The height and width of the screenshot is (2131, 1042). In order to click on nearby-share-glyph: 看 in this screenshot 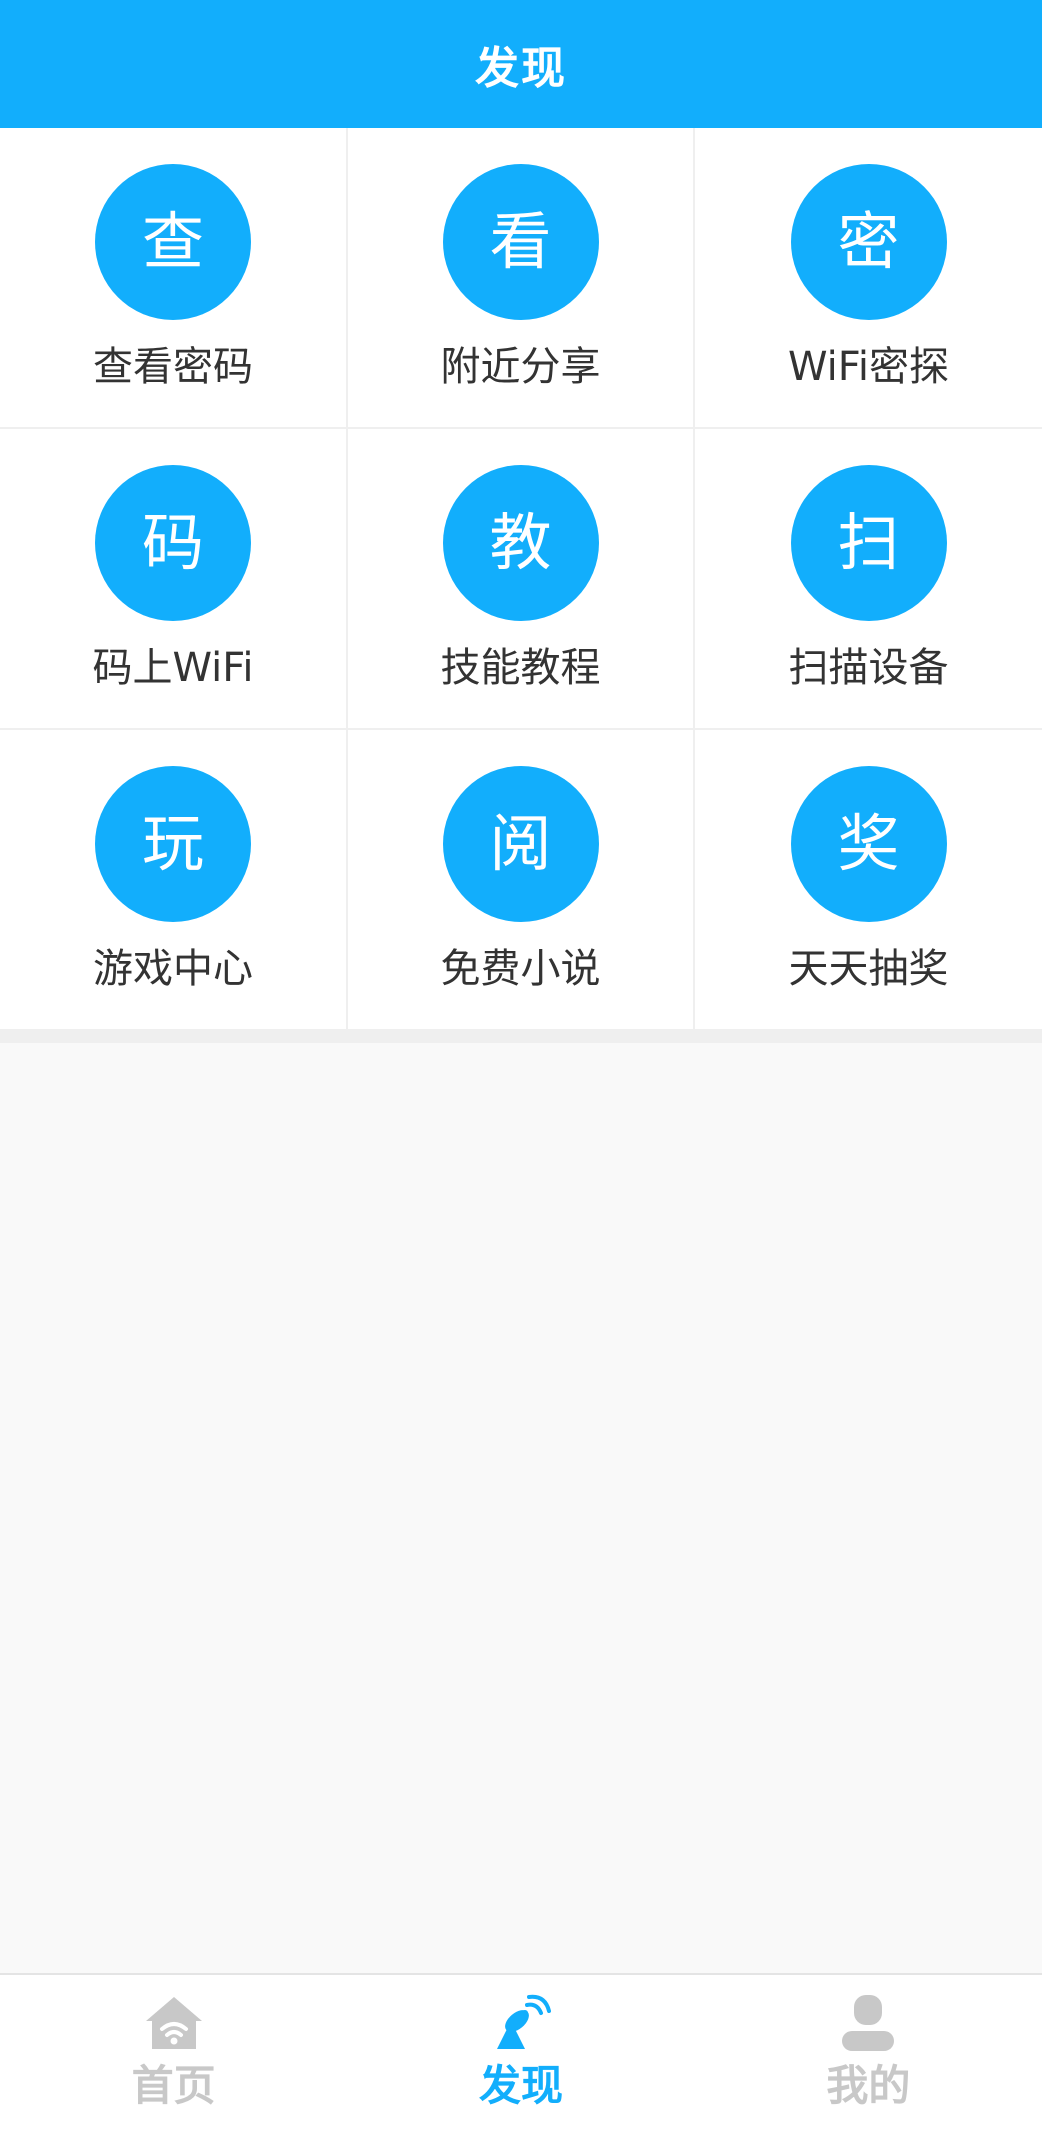, I will do `click(520, 241)`.